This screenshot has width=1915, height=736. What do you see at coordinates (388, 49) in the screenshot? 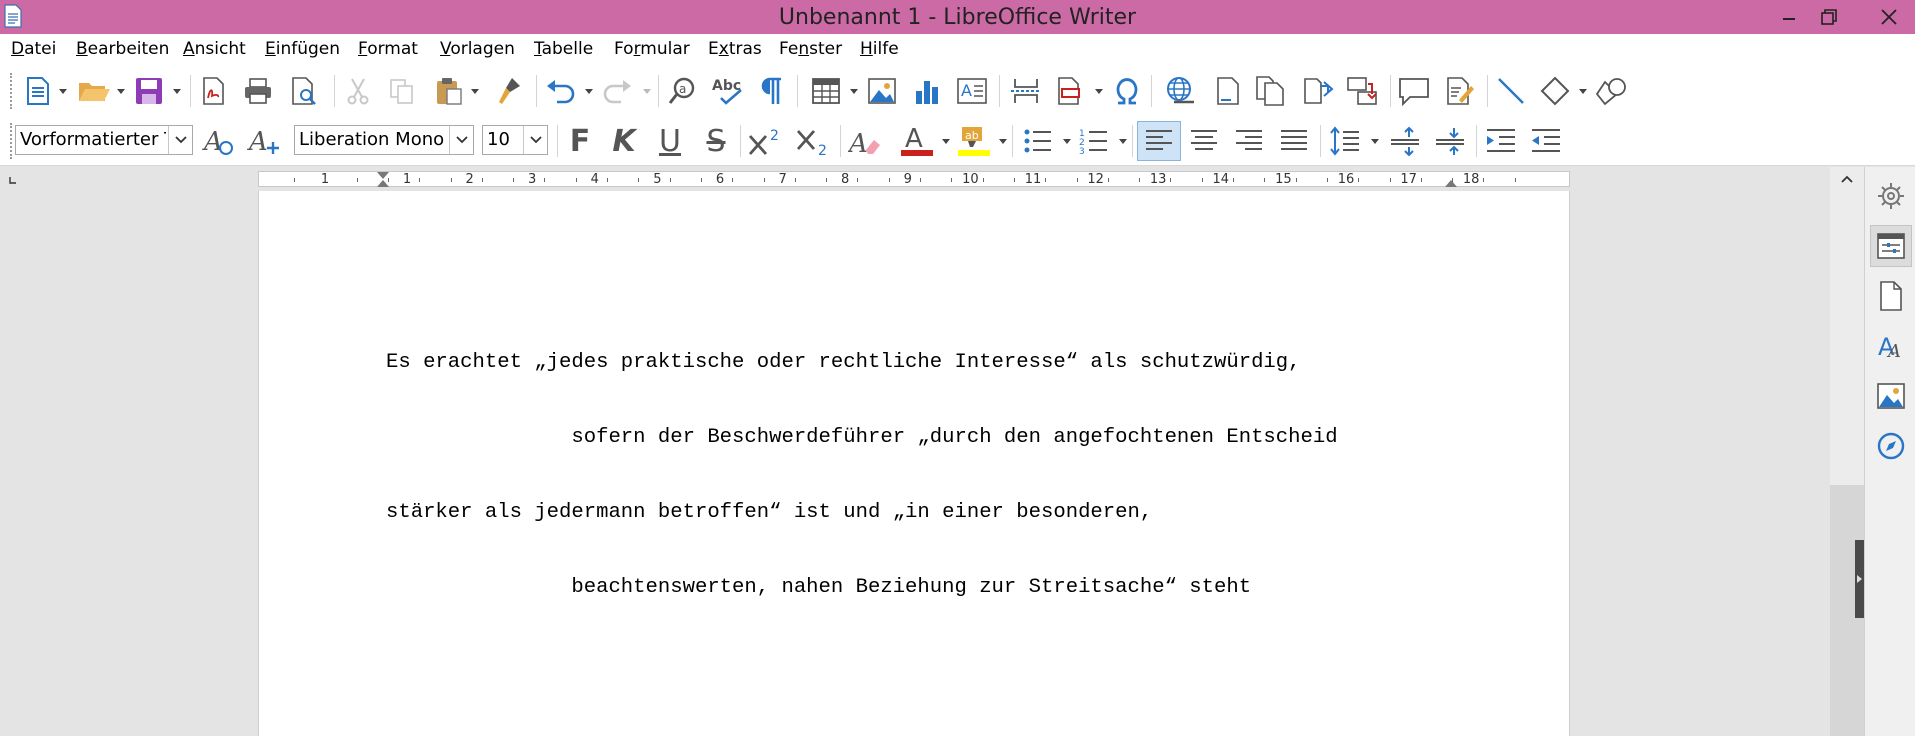
I see `menu-format: Format` at bounding box center [388, 49].